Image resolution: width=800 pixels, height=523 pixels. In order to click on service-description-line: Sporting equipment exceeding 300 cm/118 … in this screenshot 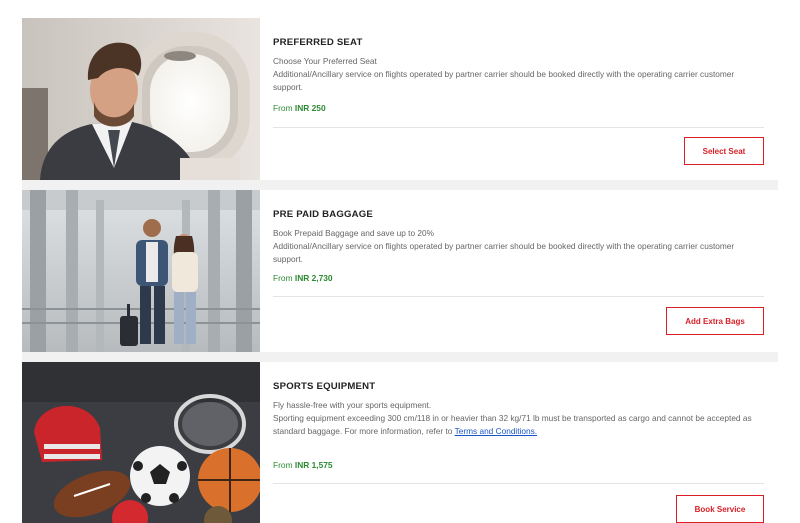, I will do `click(513, 425)`.